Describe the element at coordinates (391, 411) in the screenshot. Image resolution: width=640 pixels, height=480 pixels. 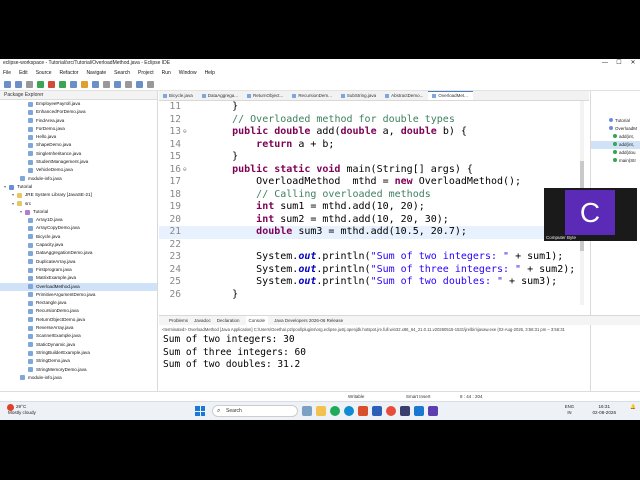
I see `media-icon` at that location.